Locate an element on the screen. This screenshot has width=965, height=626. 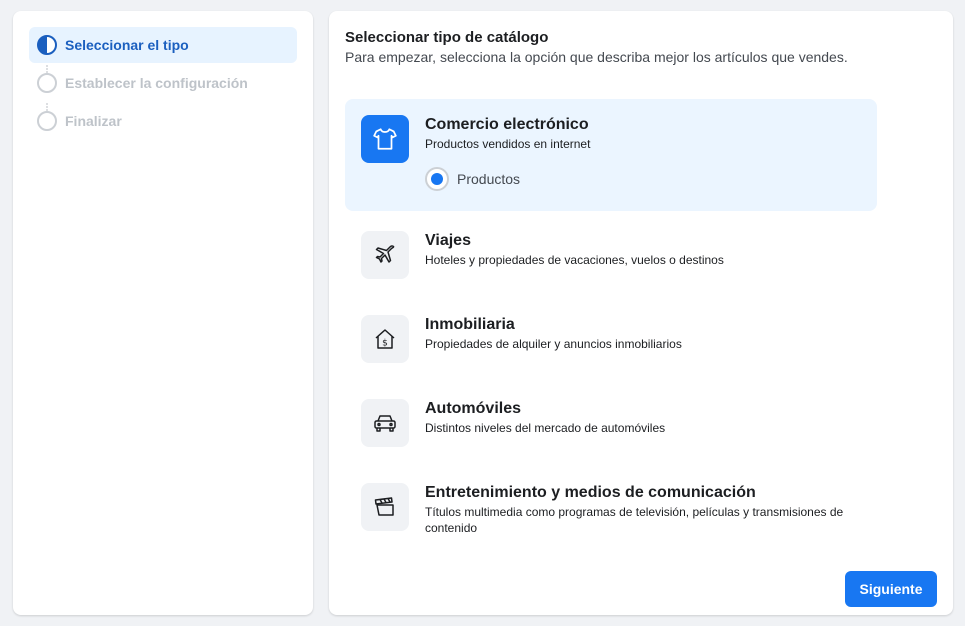
house-dollar-icon: $ is located at coordinates (385, 339).